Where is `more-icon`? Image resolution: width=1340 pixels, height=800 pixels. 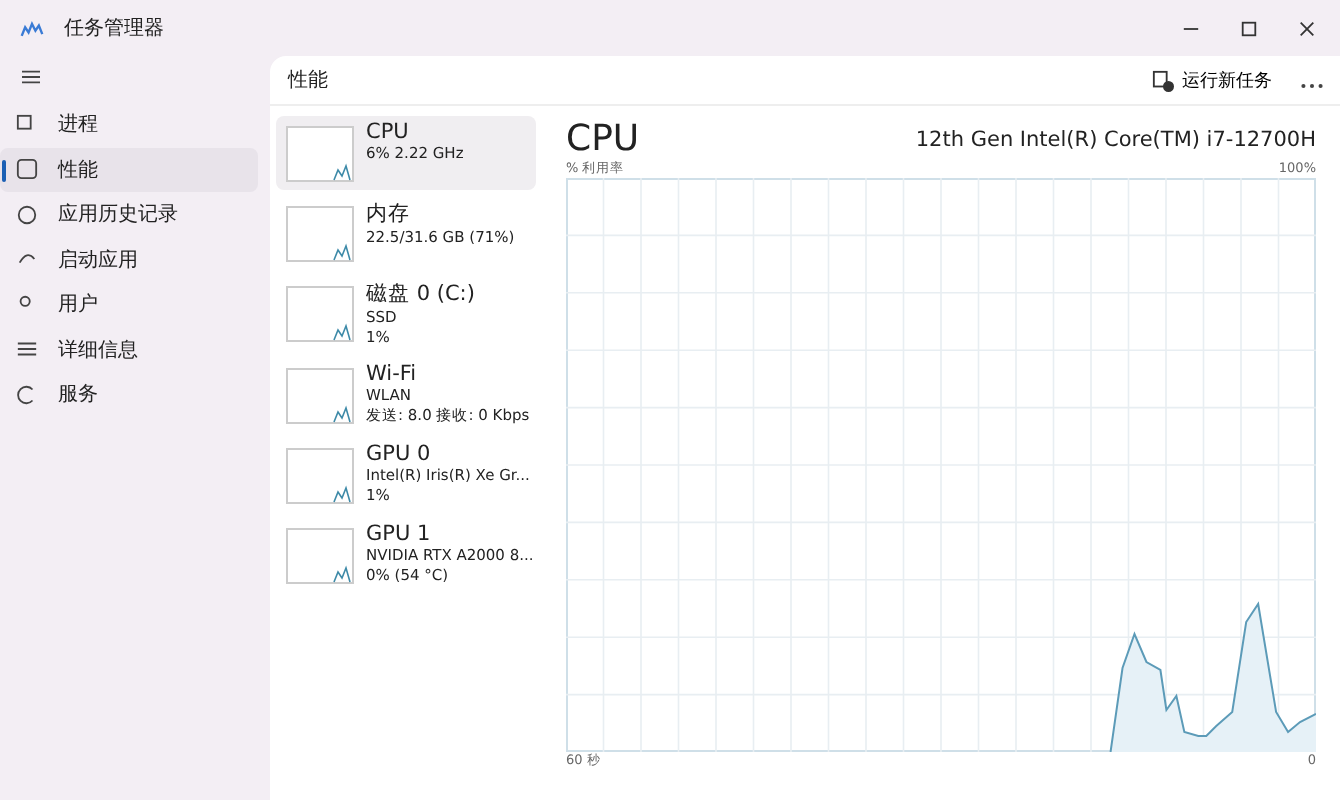 more-icon is located at coordinates (1312, 85).